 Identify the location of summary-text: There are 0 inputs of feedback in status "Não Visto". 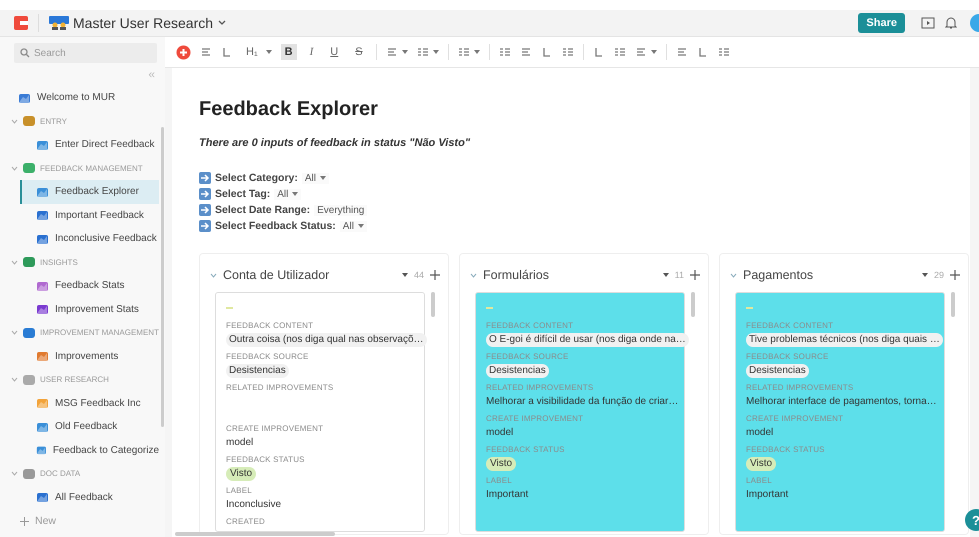
(335, 143).